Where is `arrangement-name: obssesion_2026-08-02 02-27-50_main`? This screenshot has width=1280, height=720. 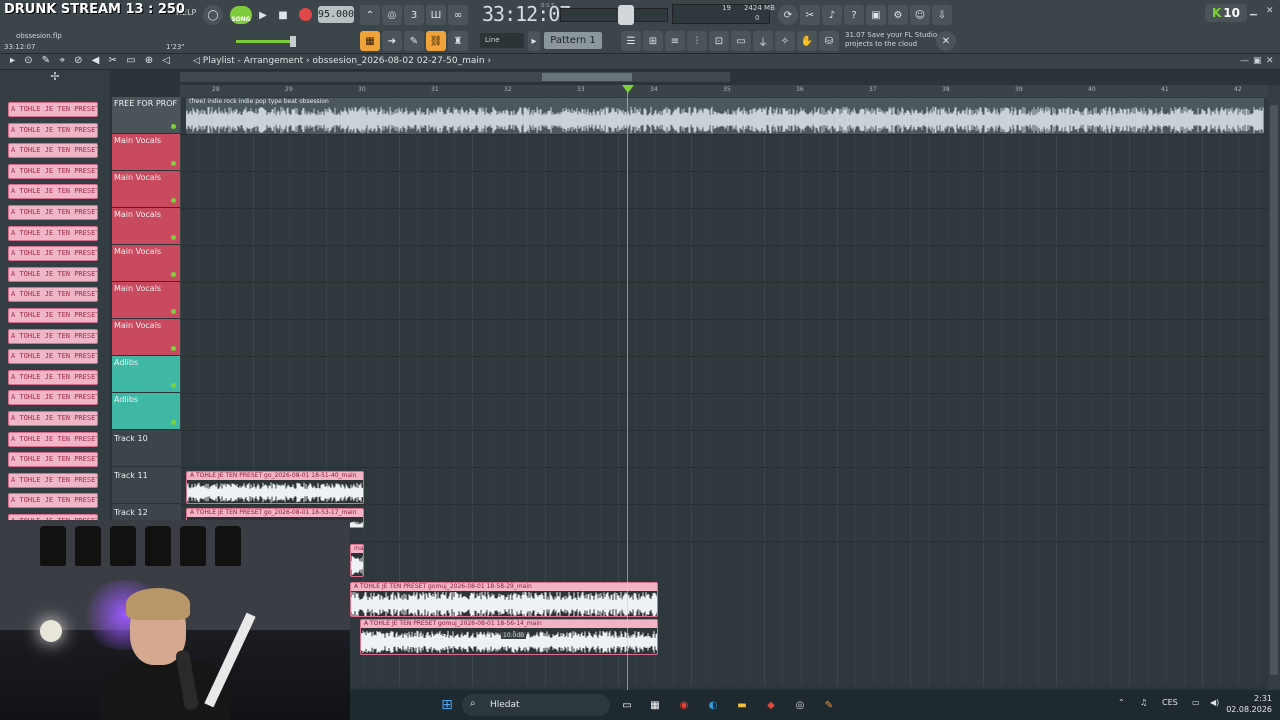 arrangement-name: obssesion_2026-08-02 02-27-50_main is located at coordinates (399, 61).